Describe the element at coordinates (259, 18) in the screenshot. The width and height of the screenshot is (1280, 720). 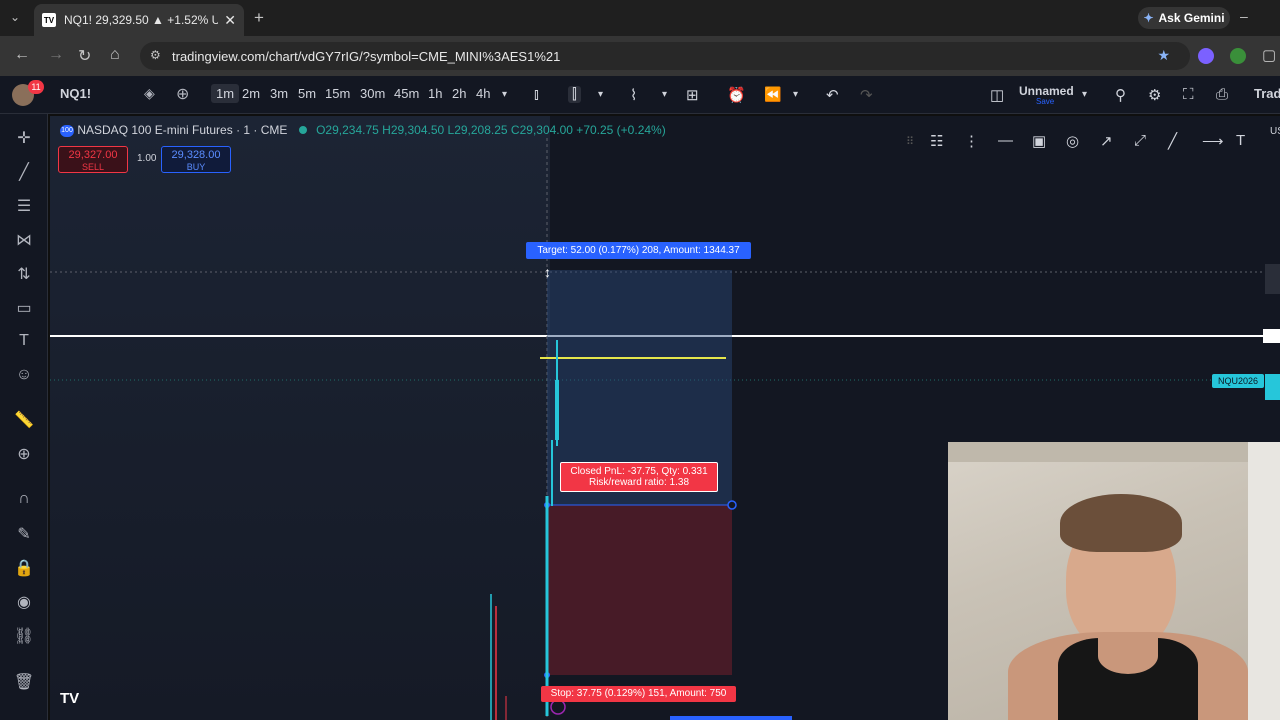
I see `new-tab-icon: +` at that location.